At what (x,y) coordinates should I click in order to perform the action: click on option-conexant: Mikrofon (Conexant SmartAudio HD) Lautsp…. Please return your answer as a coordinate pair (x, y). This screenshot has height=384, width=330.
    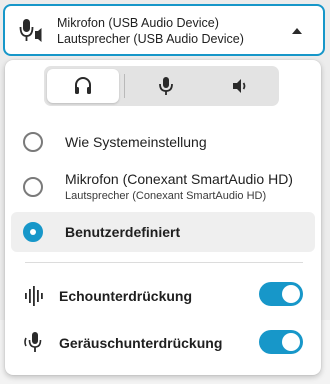
    Looking at the image, I should click on (163, 187).